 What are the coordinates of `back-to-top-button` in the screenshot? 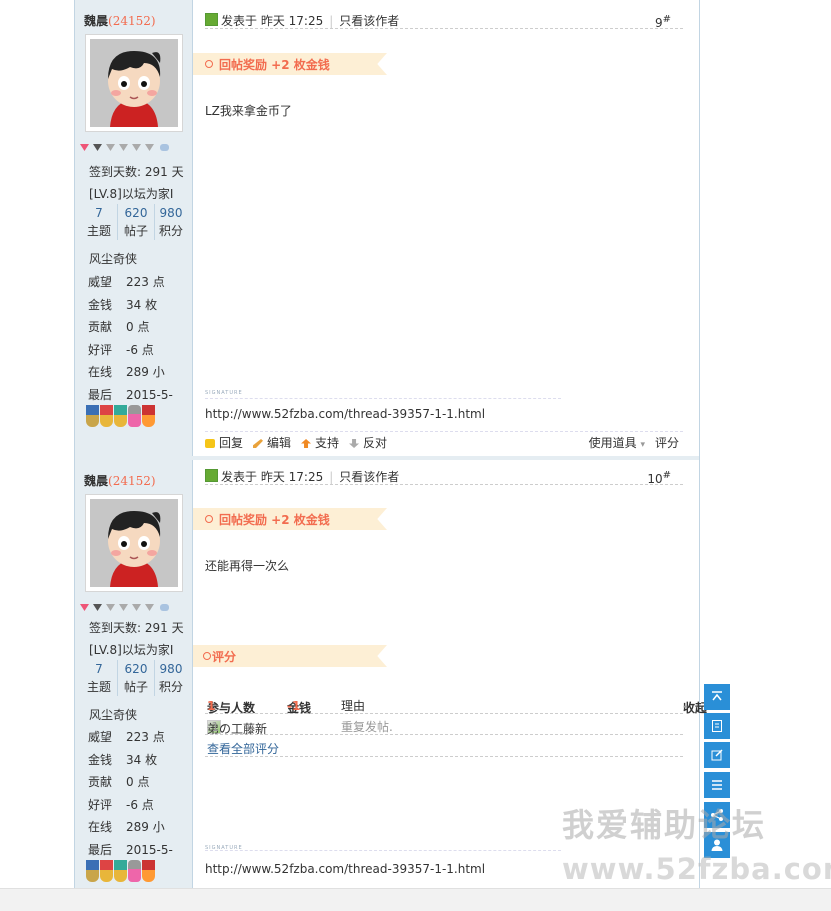 It's located at (717, 697).